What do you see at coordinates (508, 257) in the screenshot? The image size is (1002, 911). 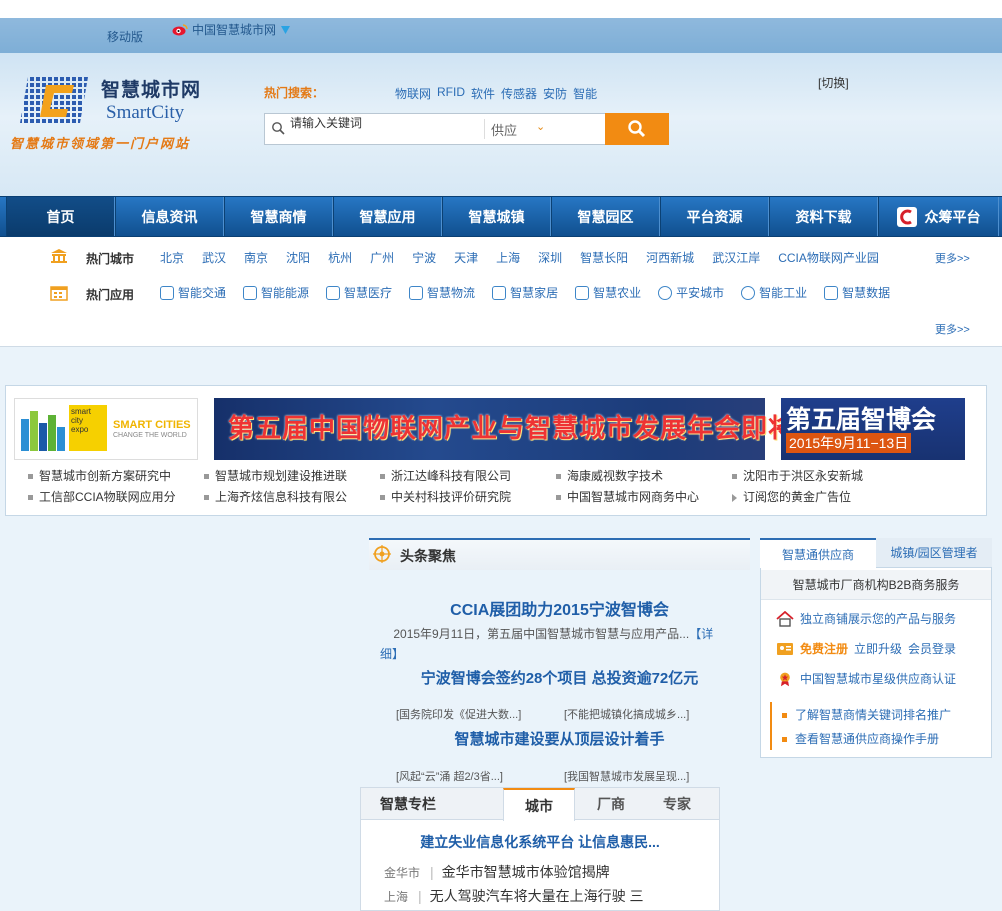 I see `city-link: 上海` at bounding box center [508, 257].